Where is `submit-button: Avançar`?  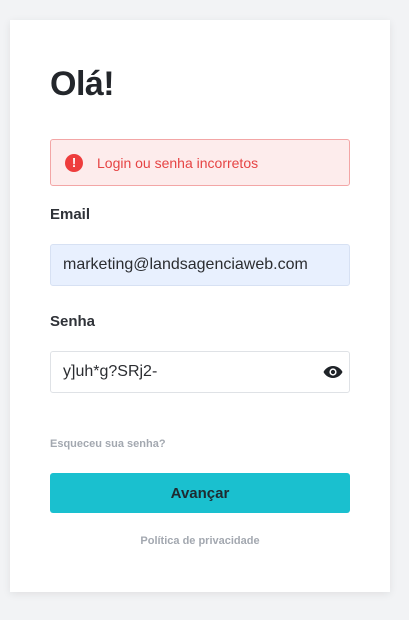 submit-button: Avançar is located at coordinates (200, 493).